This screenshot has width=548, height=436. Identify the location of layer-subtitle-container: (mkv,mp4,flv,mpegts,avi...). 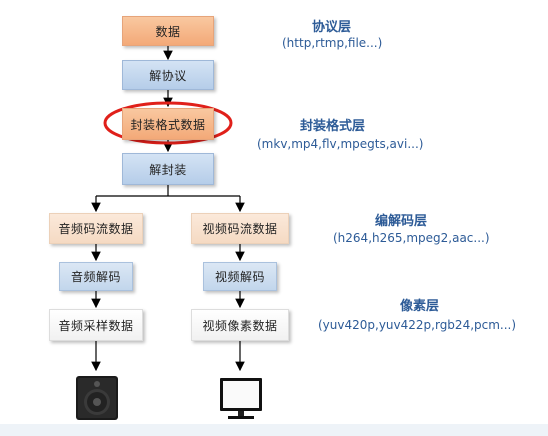
(340, 144).